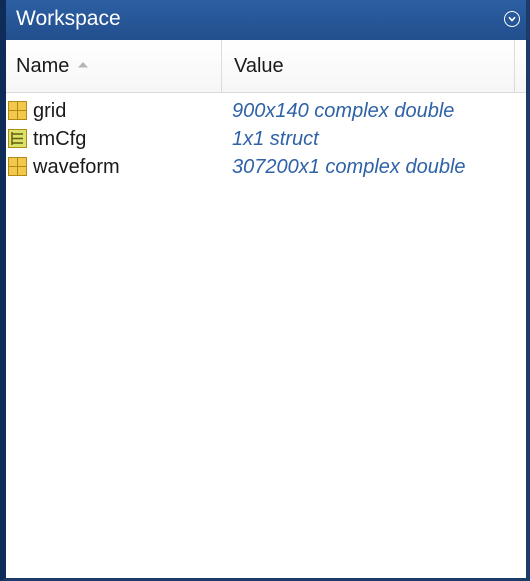 The image size is (530, 581). I want to click on variable-row-waveform: waveform 307200x1 complex double, so click(266, 167).